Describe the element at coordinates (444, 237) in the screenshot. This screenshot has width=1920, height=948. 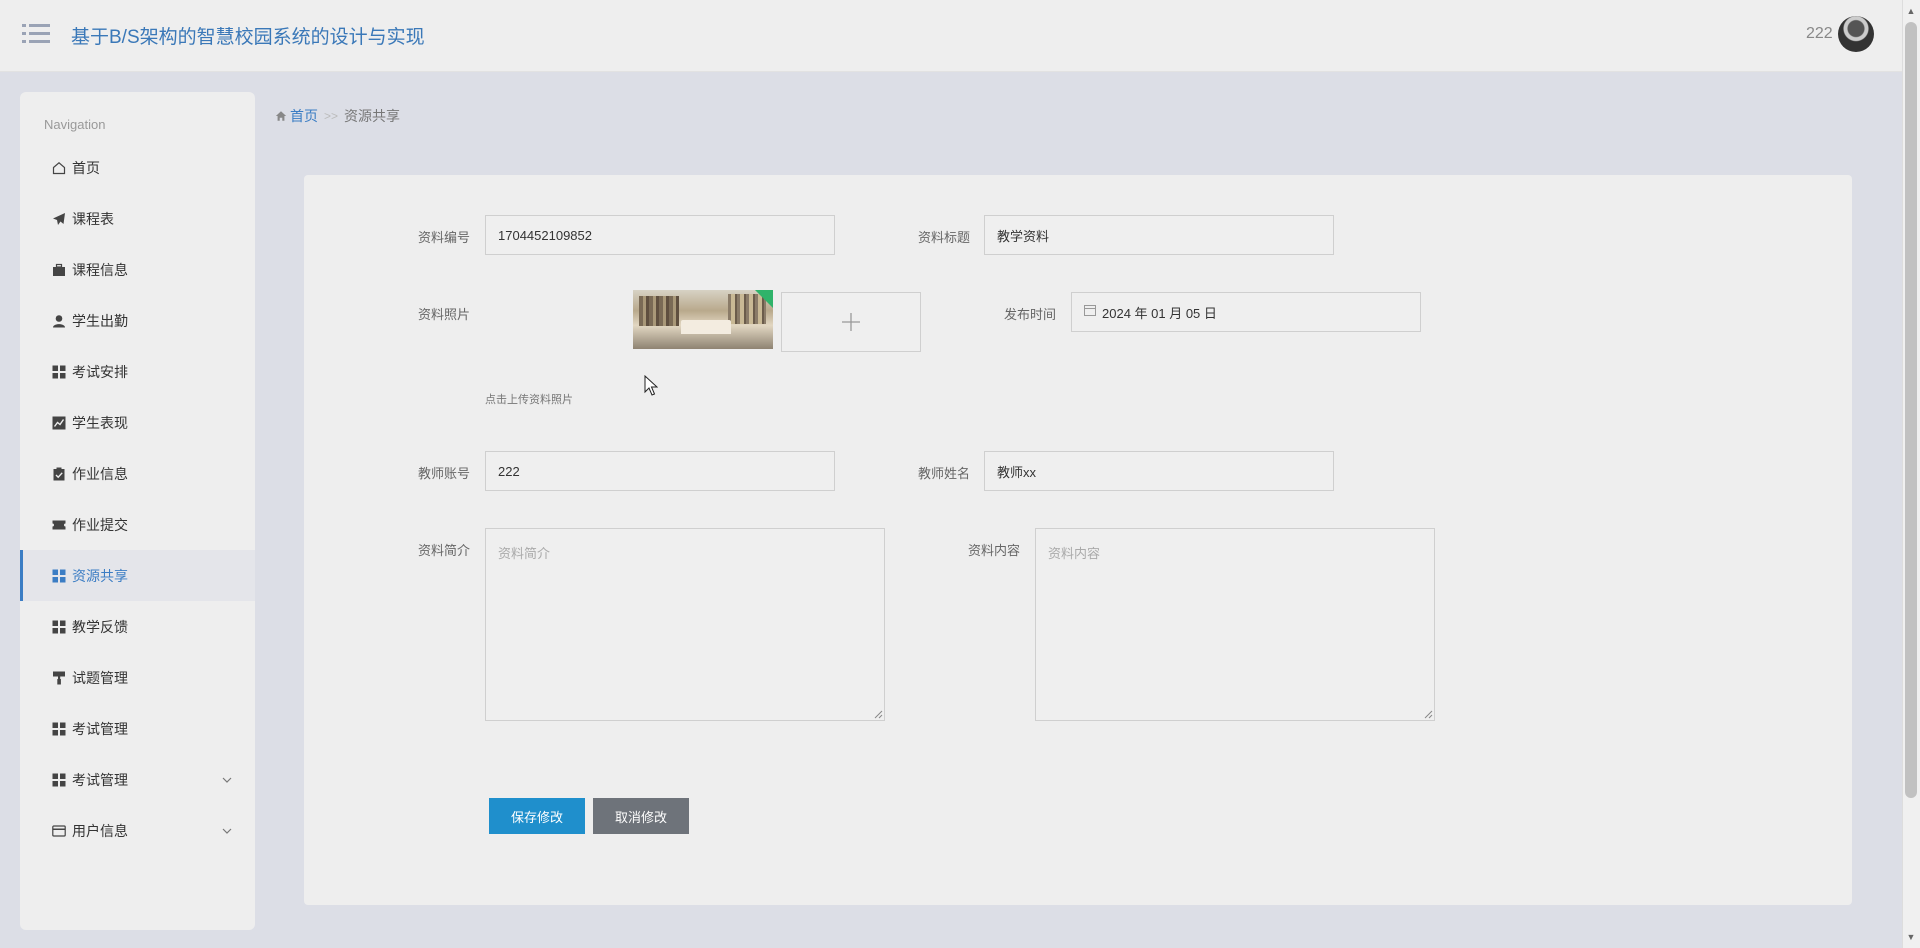
I see `resource-no-label: 资料编号` at that location.